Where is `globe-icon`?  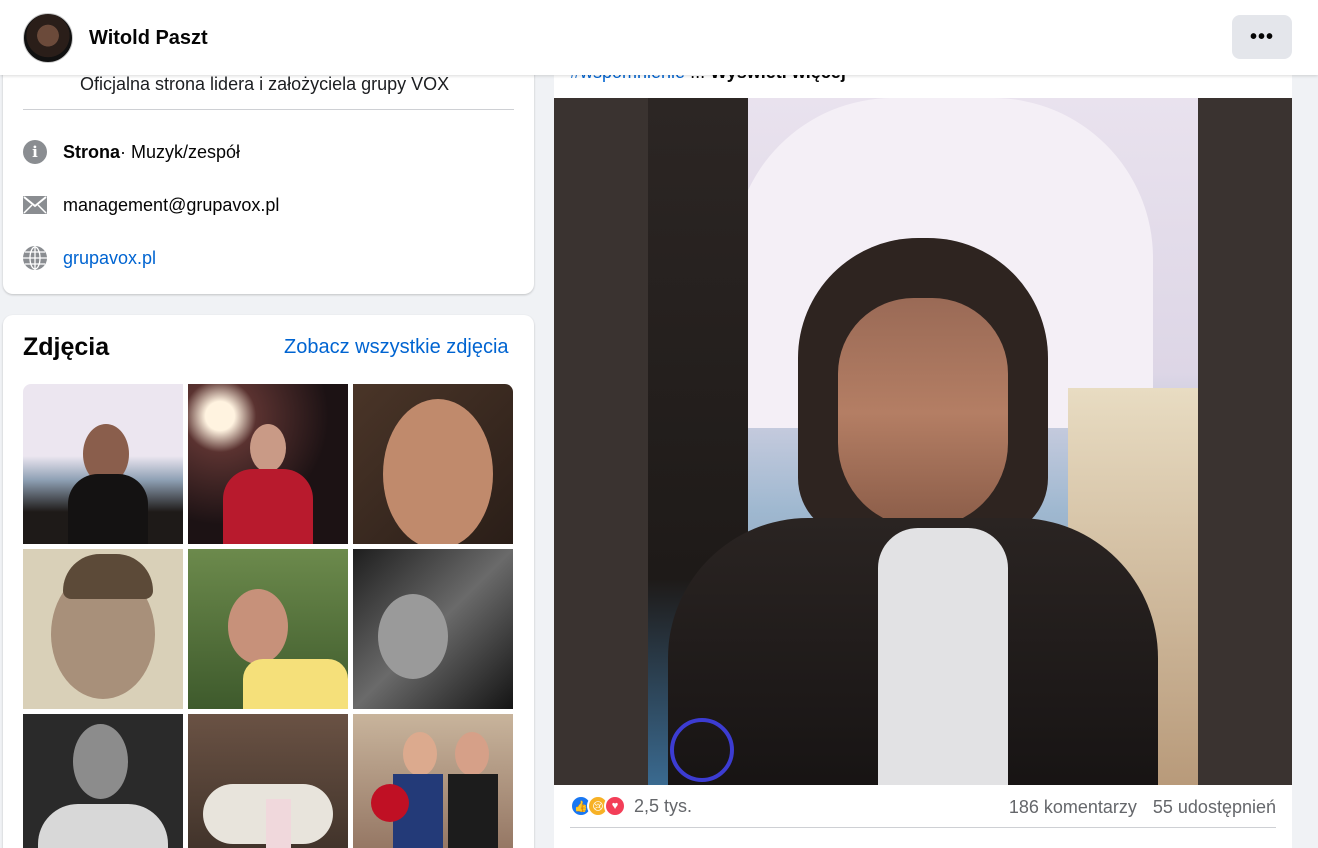
globe-icon is located at coordinates (35, 258).